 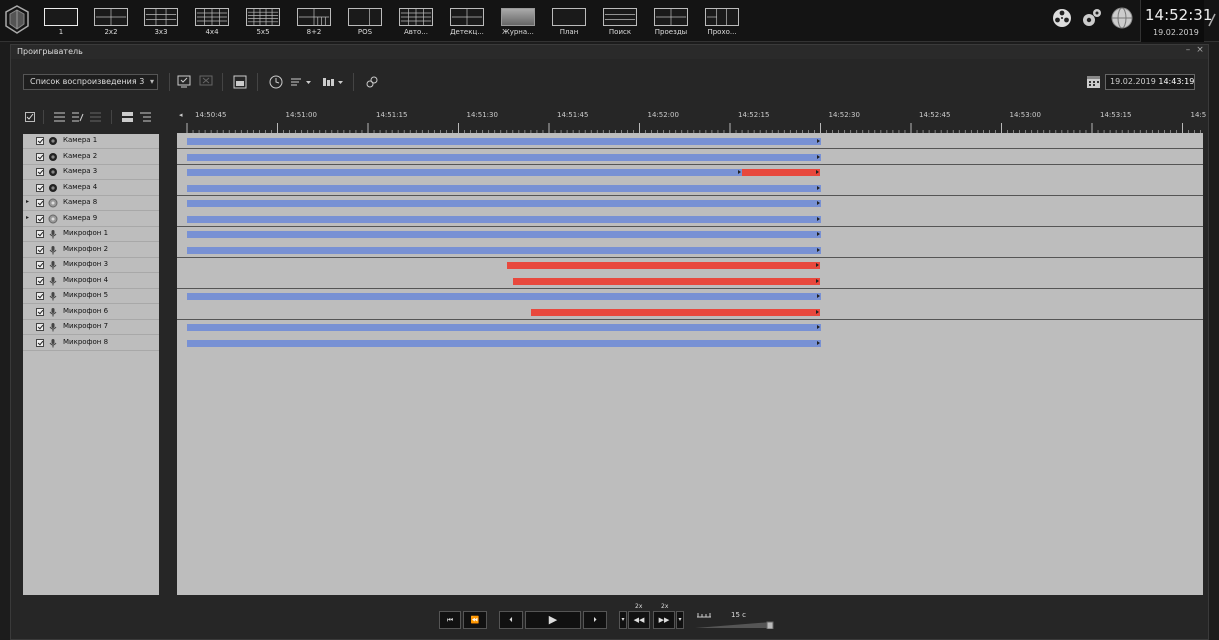 I want to click on layout-button: Проезды, so click(x=671, y=22).